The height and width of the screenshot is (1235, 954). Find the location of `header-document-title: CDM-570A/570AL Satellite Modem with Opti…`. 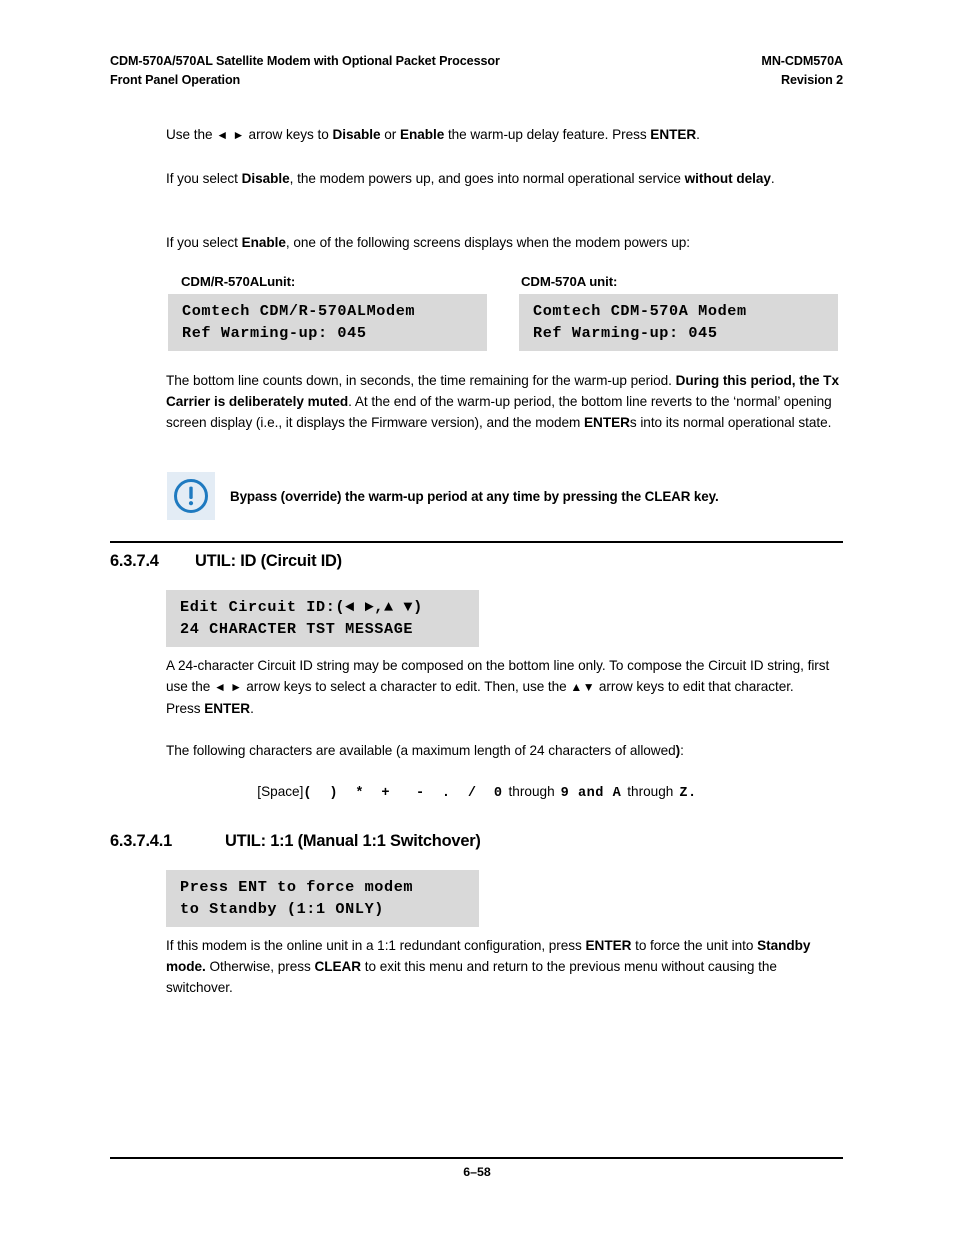

header-document-title: CDM-570A/570AL Satellite Modem with Opti… is located at coordinates (305, 61).